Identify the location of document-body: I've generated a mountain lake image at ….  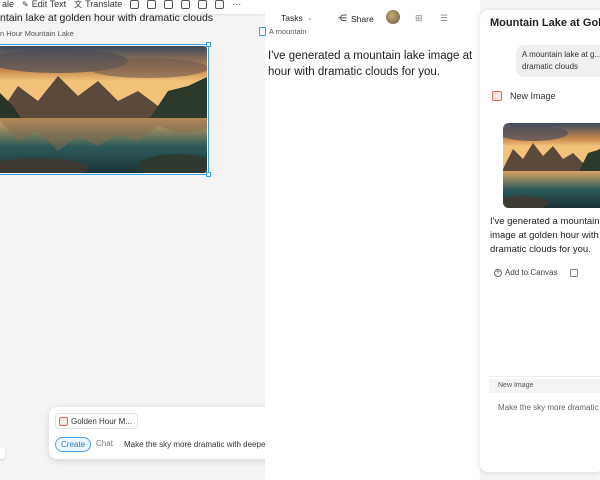
(374, 64).